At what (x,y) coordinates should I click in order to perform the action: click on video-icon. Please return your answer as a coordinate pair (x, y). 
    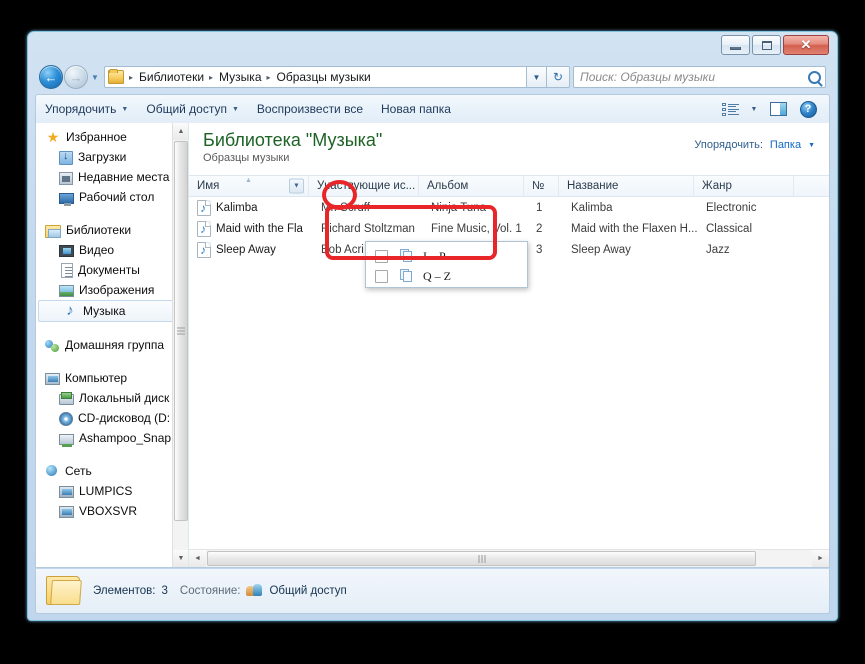
    Looking at the image, I should click on (66, 251).